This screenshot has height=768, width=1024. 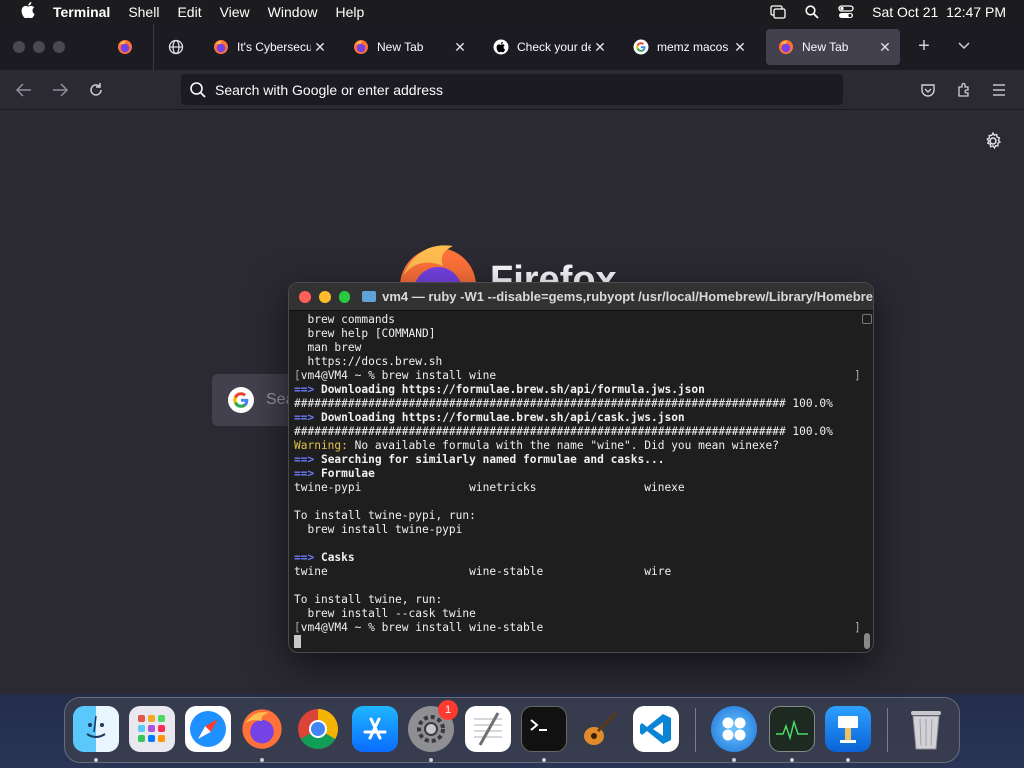 What do you see at coordinates (924, 46) in the screenshot?
I see `new-tab-plus-icon: +` at bounding box center [924, 46].